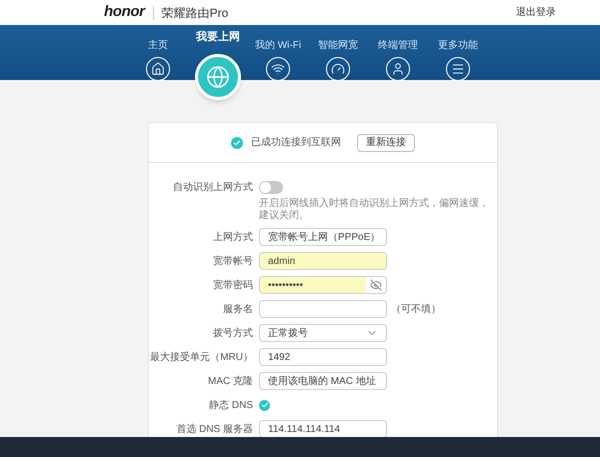  What do you see at coordinates (323, 333) in the screenshot?
I see `select-field: 正常拨号` at bounding box center [323, 333].